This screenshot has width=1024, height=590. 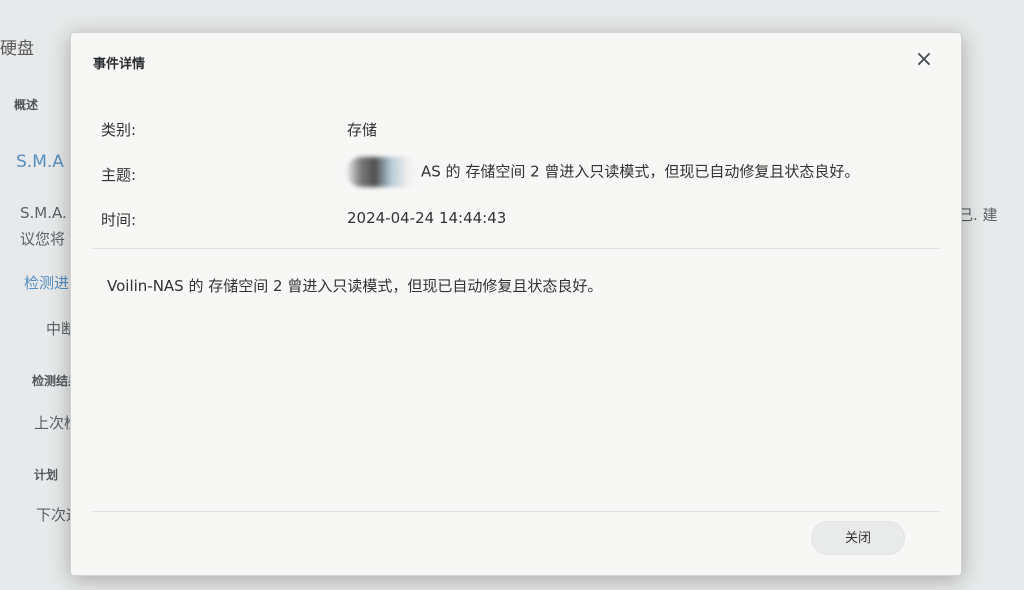 I want to click on subject-value-row: AS 的 存储空间 2 曾进入只读模式，但现已自动修复且状态良好。, so click(x=603, y=172).